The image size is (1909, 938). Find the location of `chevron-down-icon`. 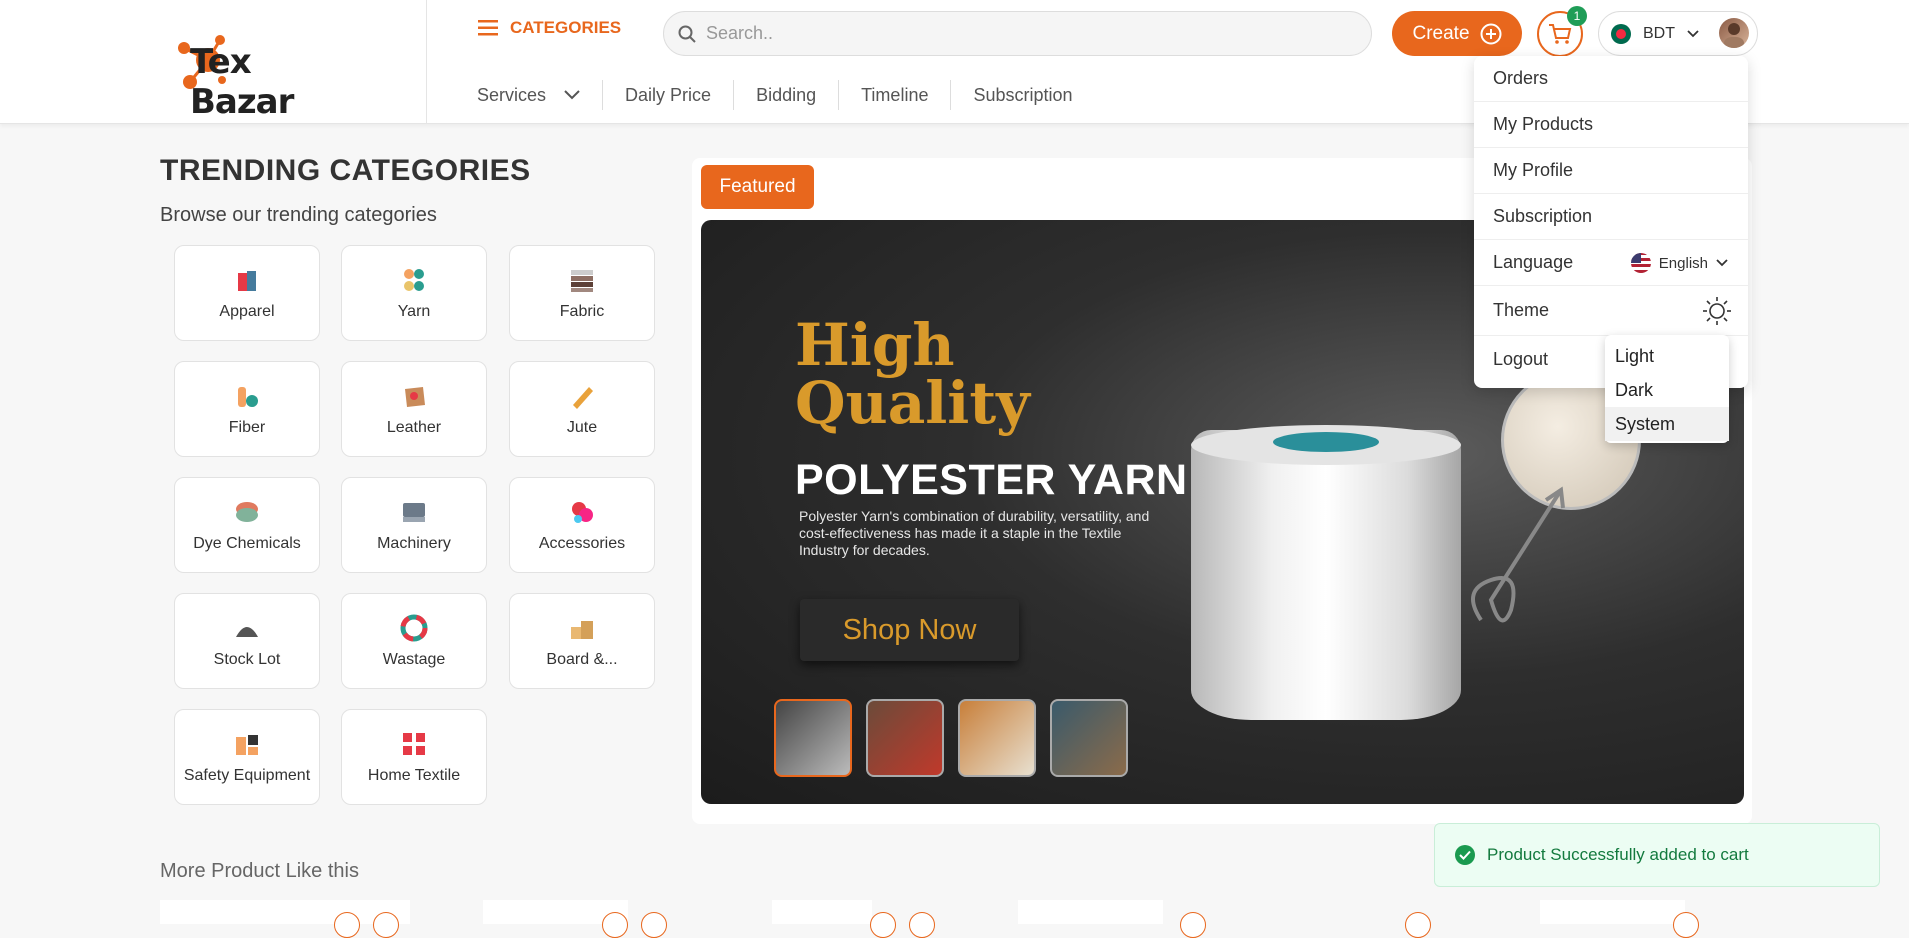

chevron-down-icon is located at coordinates (1722, 263).